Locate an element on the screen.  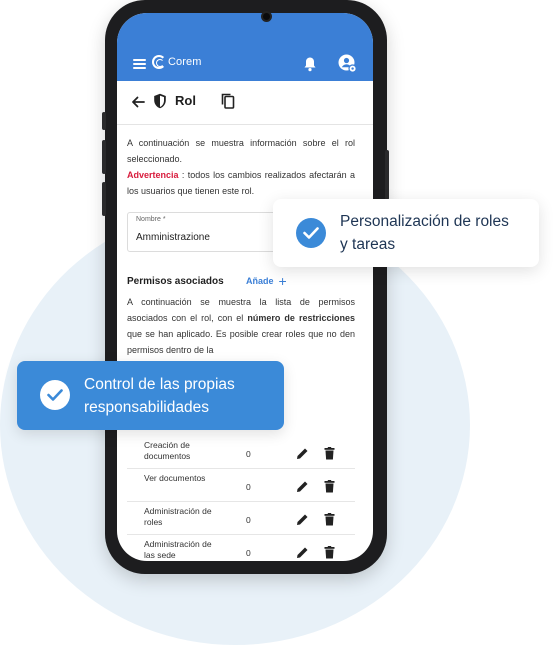
shield-icon is located at coordinates (160, 101).